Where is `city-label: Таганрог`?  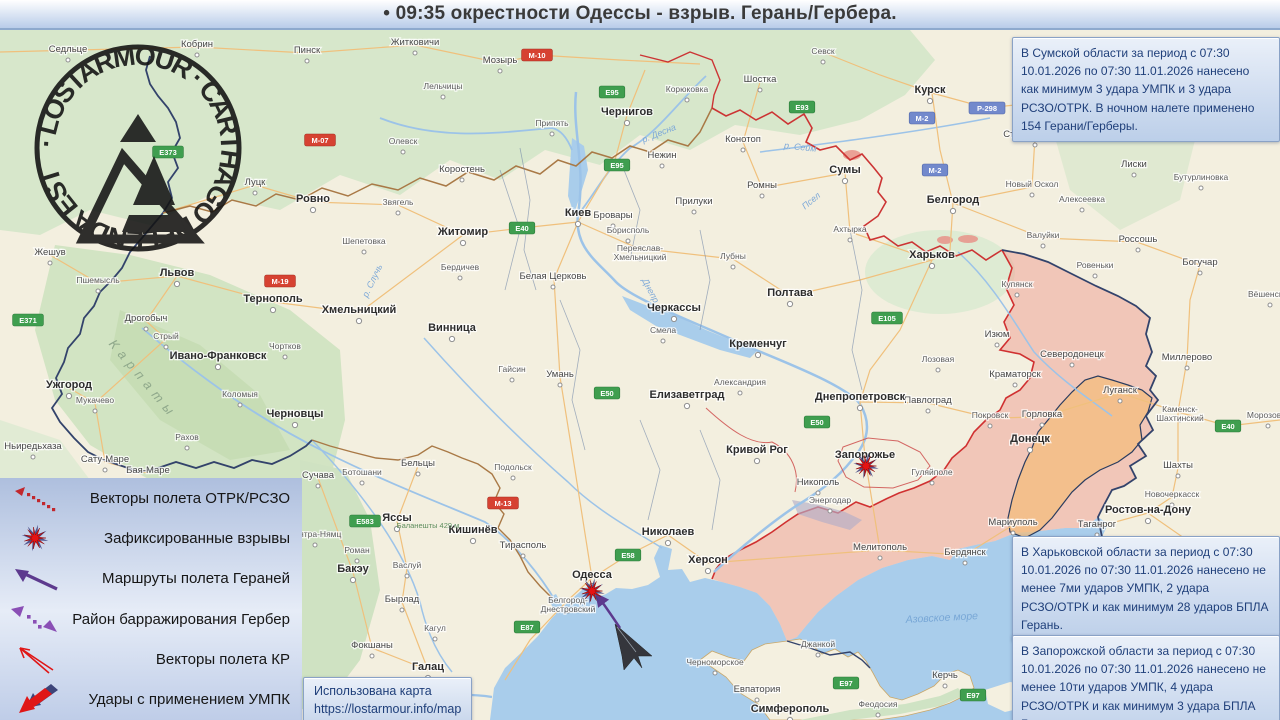
city-label: Таганрог is located at coordinates (1097, 524).